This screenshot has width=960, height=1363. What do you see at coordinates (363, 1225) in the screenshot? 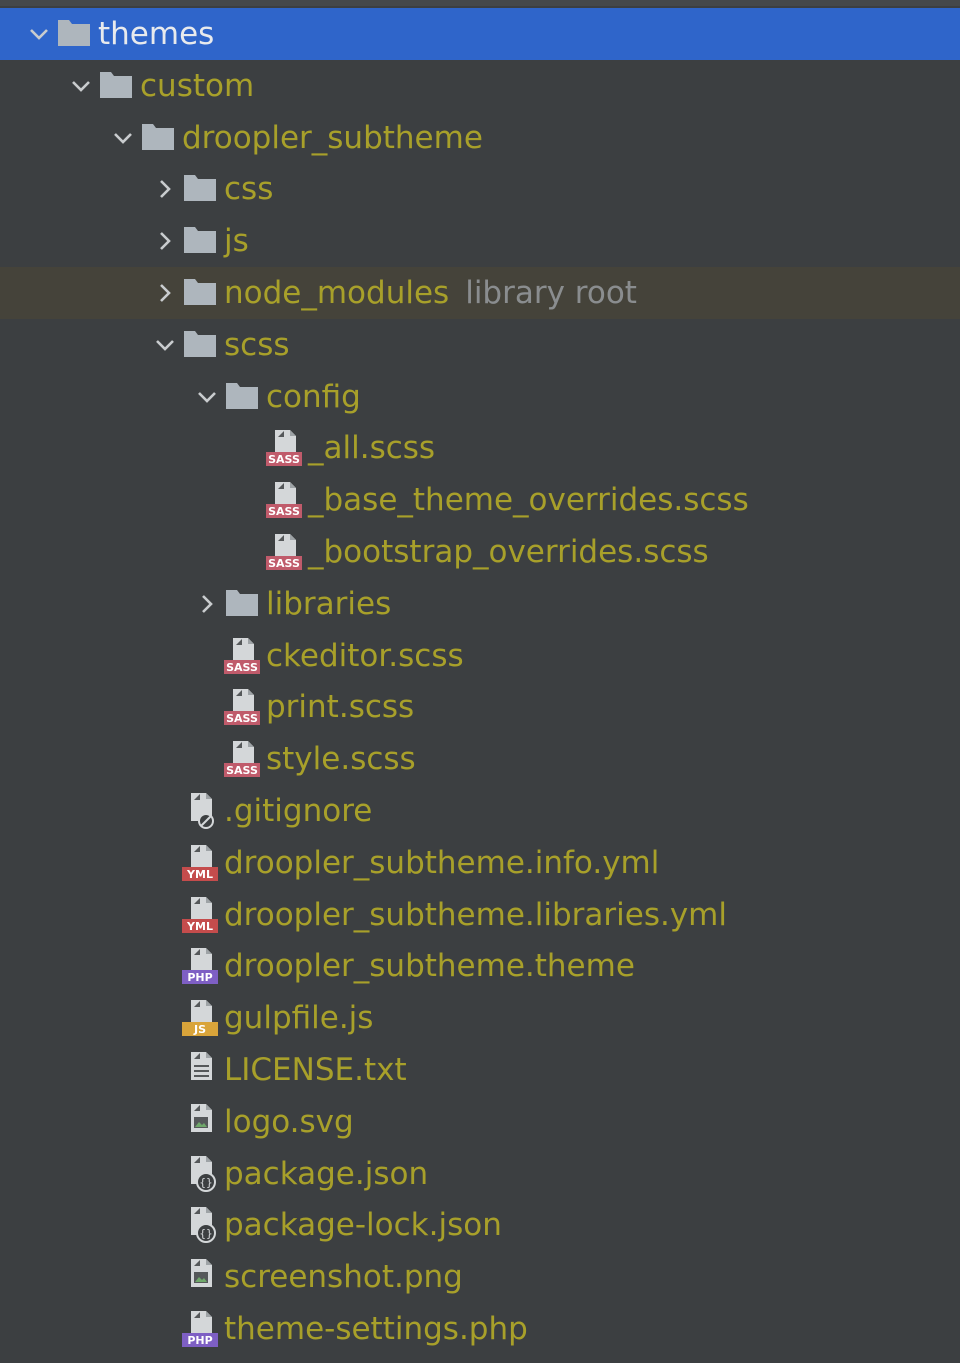
I see `tree-item-label: package-lock.json` at bounding box center [363, 1225].